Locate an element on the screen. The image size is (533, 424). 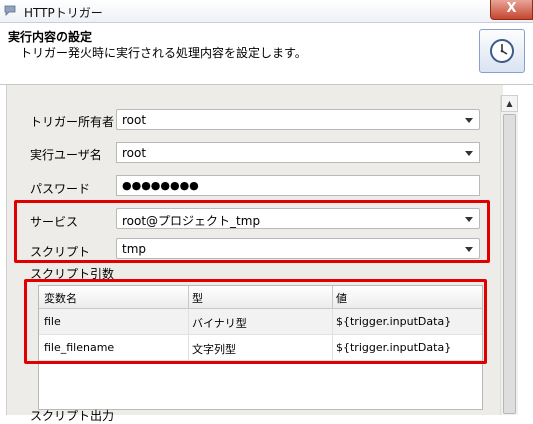
table-row: file_filename 文字列型 ${trigger.inputData} is located at coordinates (260, 348).